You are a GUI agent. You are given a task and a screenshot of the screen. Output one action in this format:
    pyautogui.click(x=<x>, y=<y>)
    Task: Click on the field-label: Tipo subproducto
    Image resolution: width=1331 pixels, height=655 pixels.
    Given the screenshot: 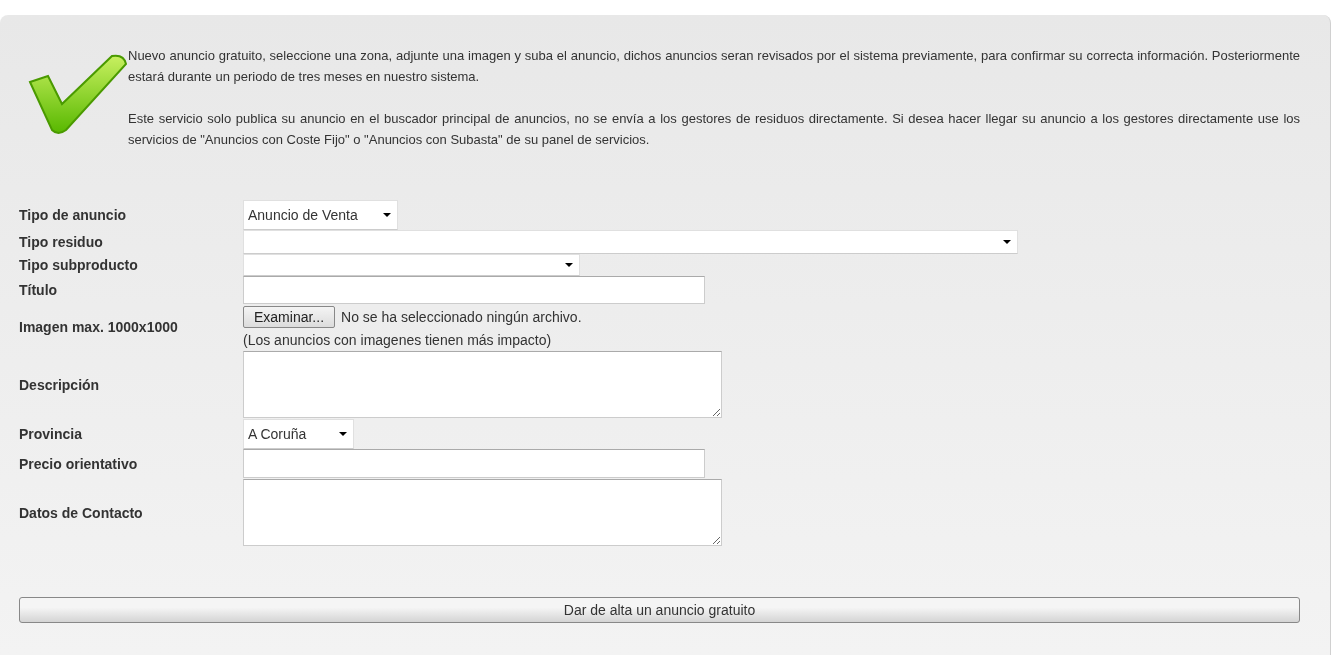 What is the action you would take?
    pyautogui.click(x=79, y=265)
    